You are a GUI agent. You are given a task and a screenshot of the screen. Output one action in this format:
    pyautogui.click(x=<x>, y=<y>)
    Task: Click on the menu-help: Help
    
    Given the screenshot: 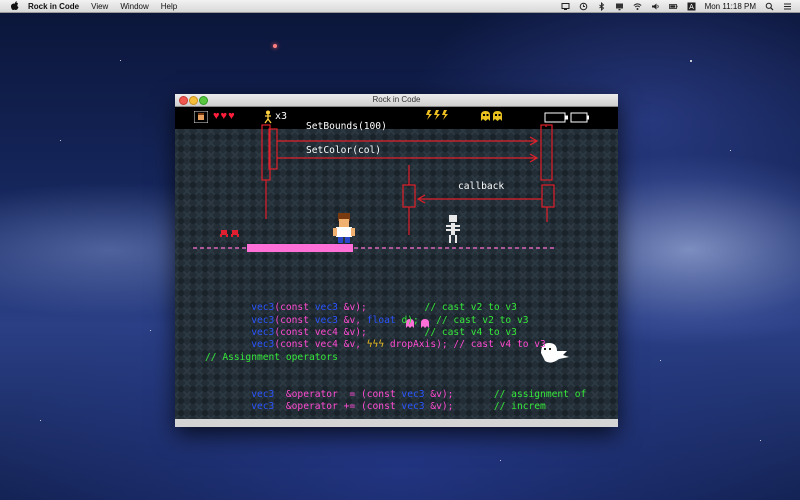 What is the action you would take?
    pyautogui.click(x=169, y=6)
    